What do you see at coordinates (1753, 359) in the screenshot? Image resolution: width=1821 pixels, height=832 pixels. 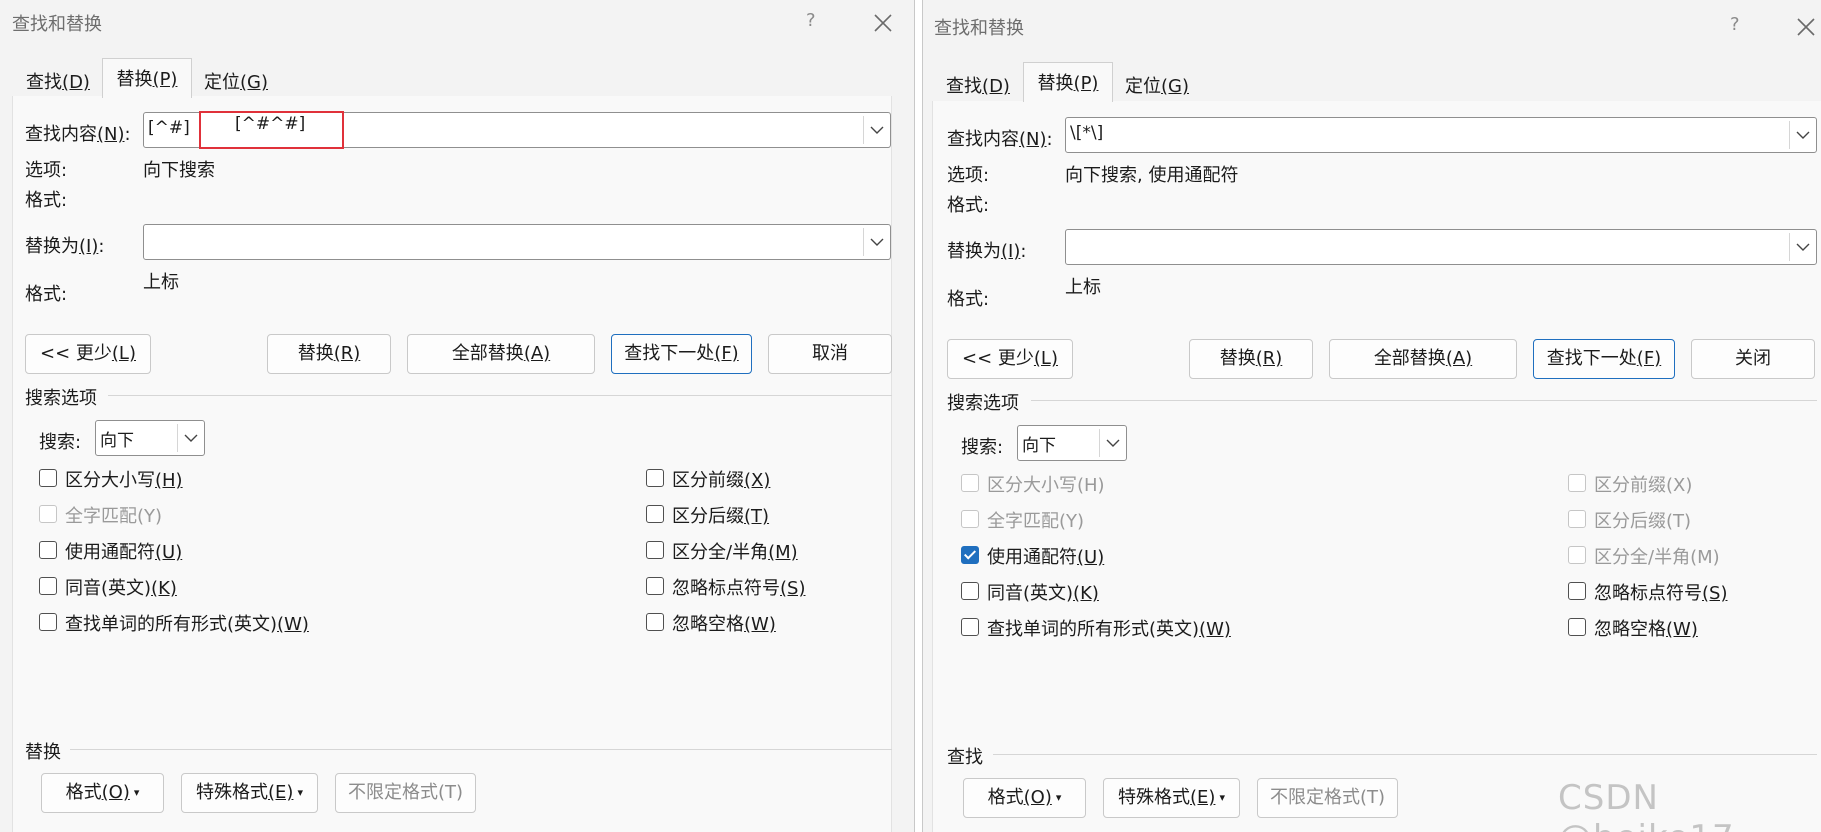 I see `close-button: 关闭` at bounding box center [1753, 359].